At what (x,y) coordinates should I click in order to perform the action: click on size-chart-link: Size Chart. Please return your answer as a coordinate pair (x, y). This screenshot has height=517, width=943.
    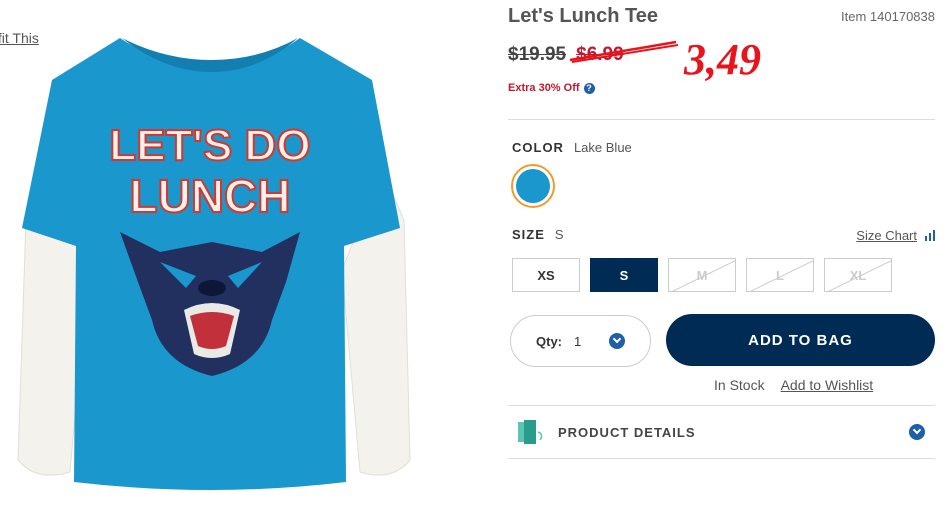
    Looking at the image, I should click on (895, 235).